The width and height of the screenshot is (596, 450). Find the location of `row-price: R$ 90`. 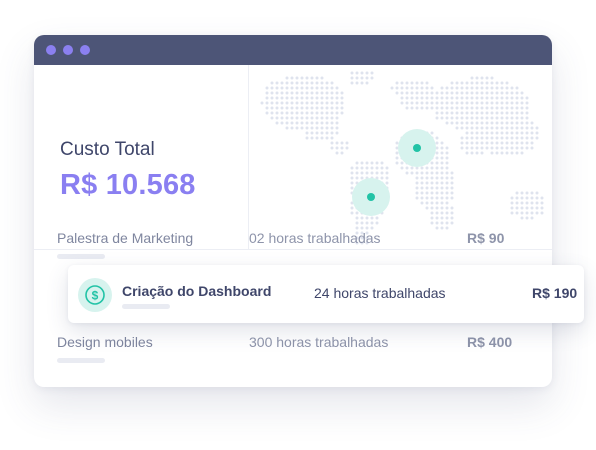

row-price: R$ 90 is located at coordinates (486, 238).